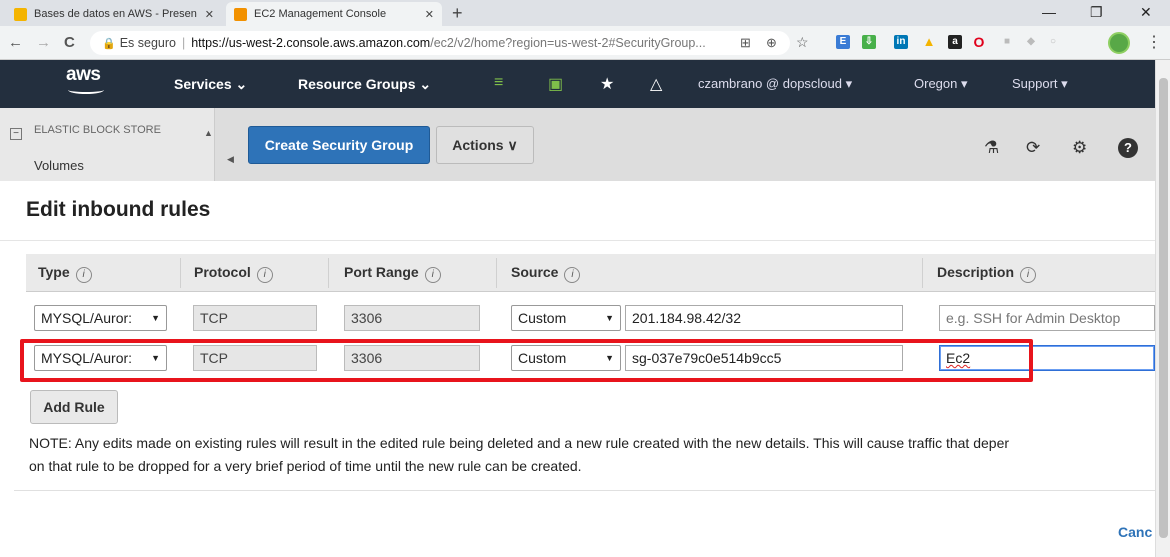 Image resolution: width=1170 pixels, height=557 pixels. I want to click on sidebar: − ELASTIC BLOCK STORE Volumes ▲, so click(107, 148).